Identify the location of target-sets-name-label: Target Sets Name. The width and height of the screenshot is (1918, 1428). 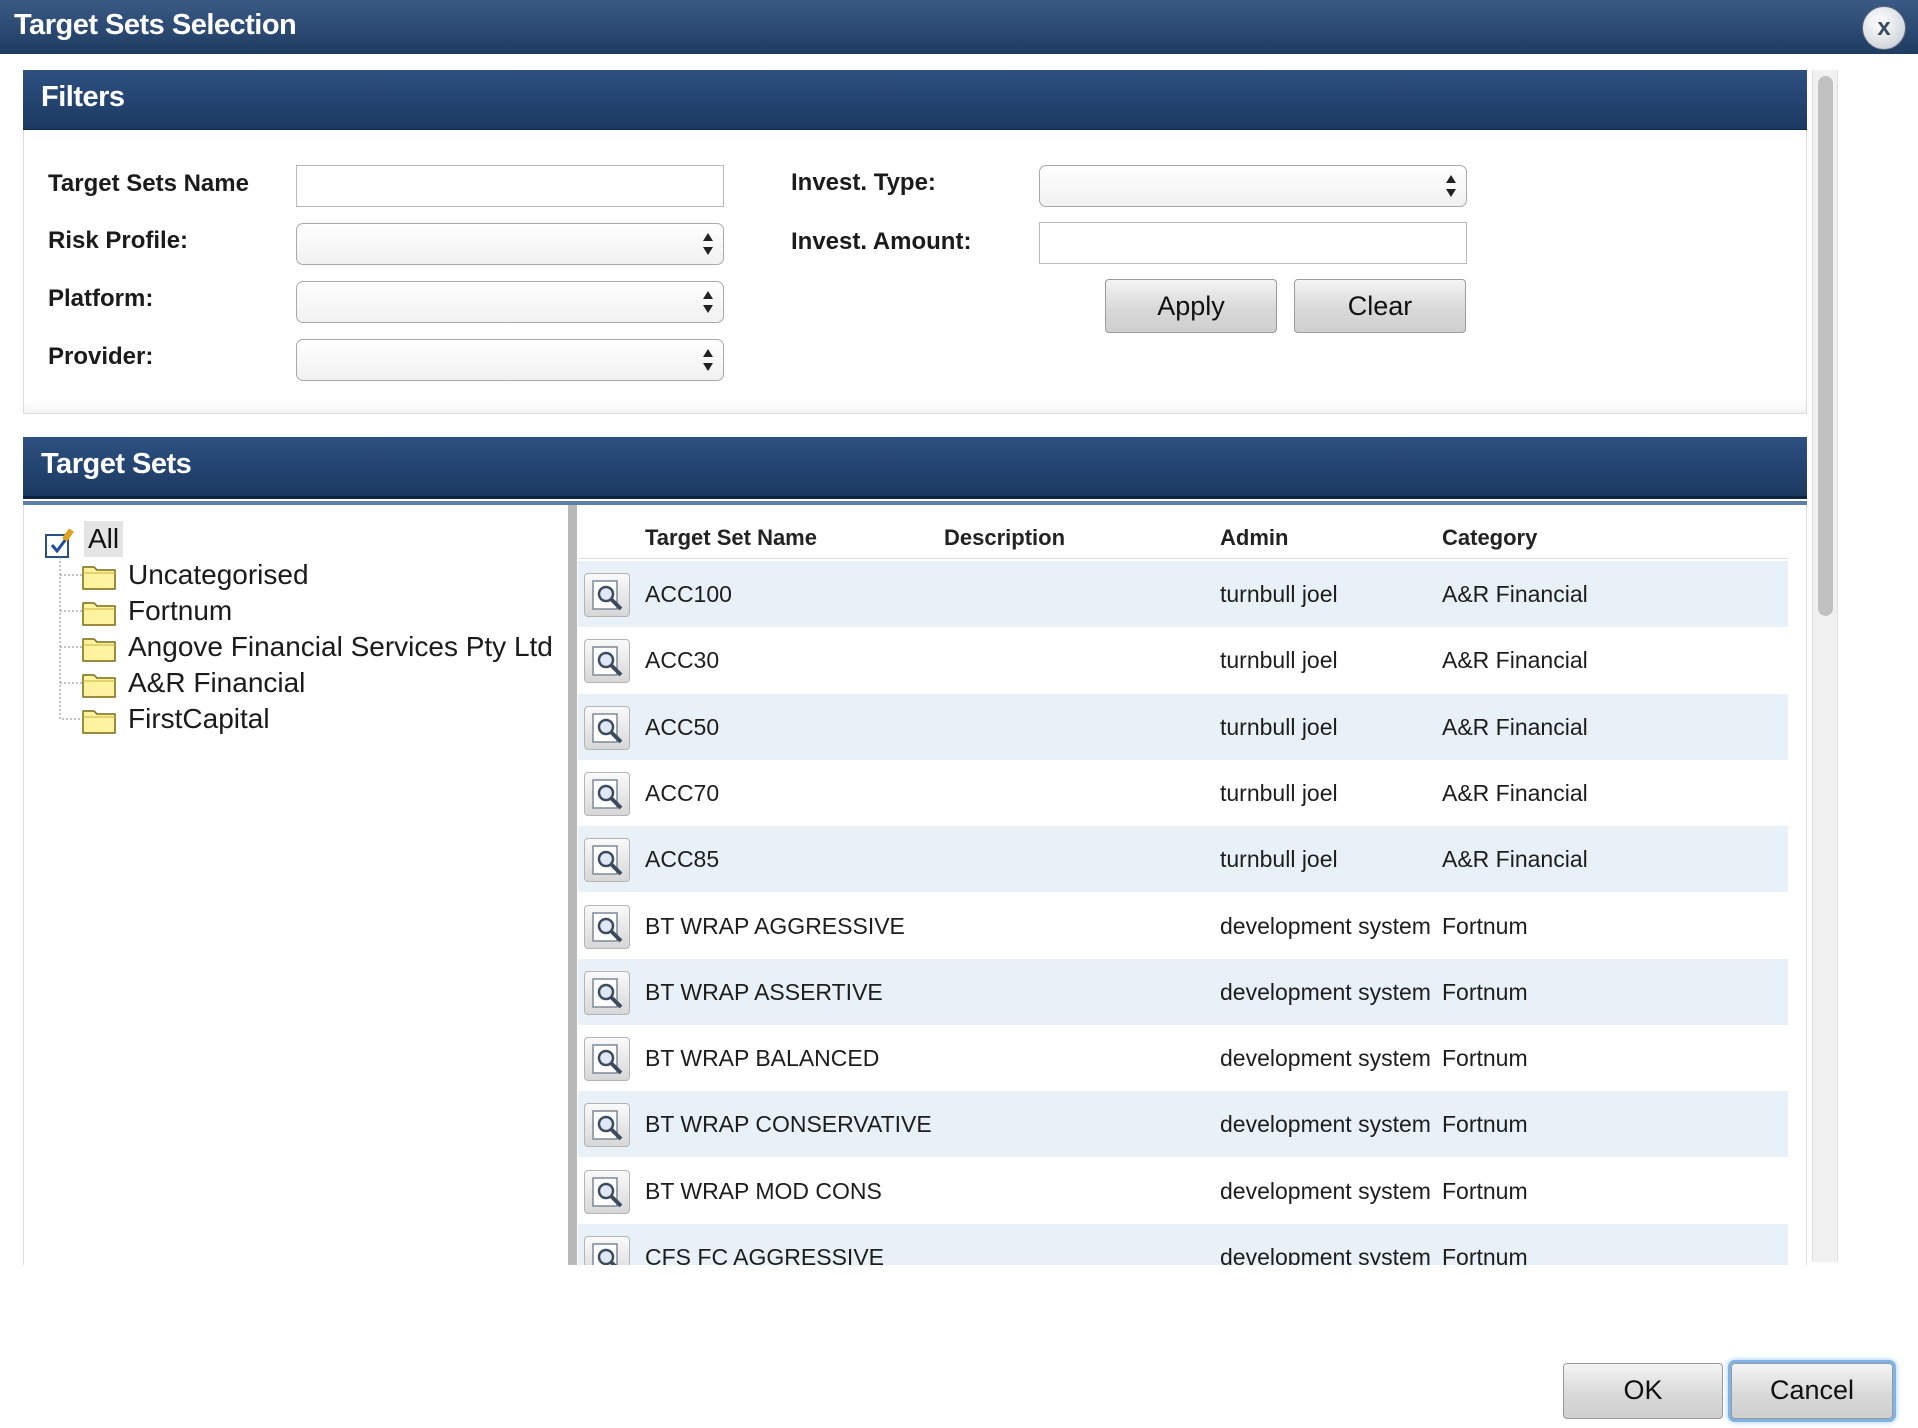
(148, 183).